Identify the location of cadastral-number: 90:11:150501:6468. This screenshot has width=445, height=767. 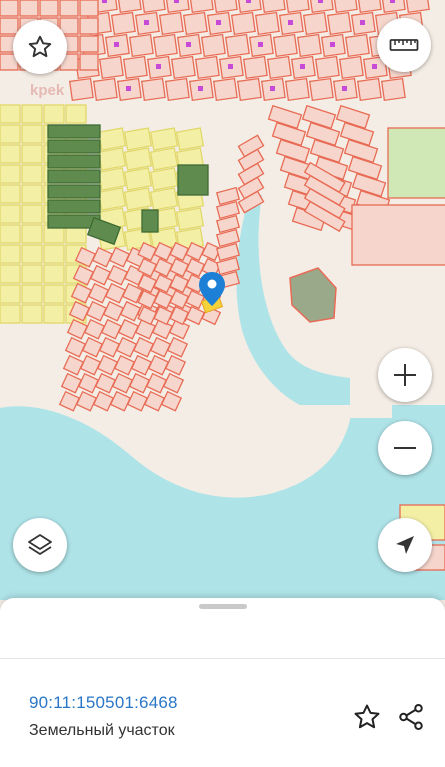
(103, 703).